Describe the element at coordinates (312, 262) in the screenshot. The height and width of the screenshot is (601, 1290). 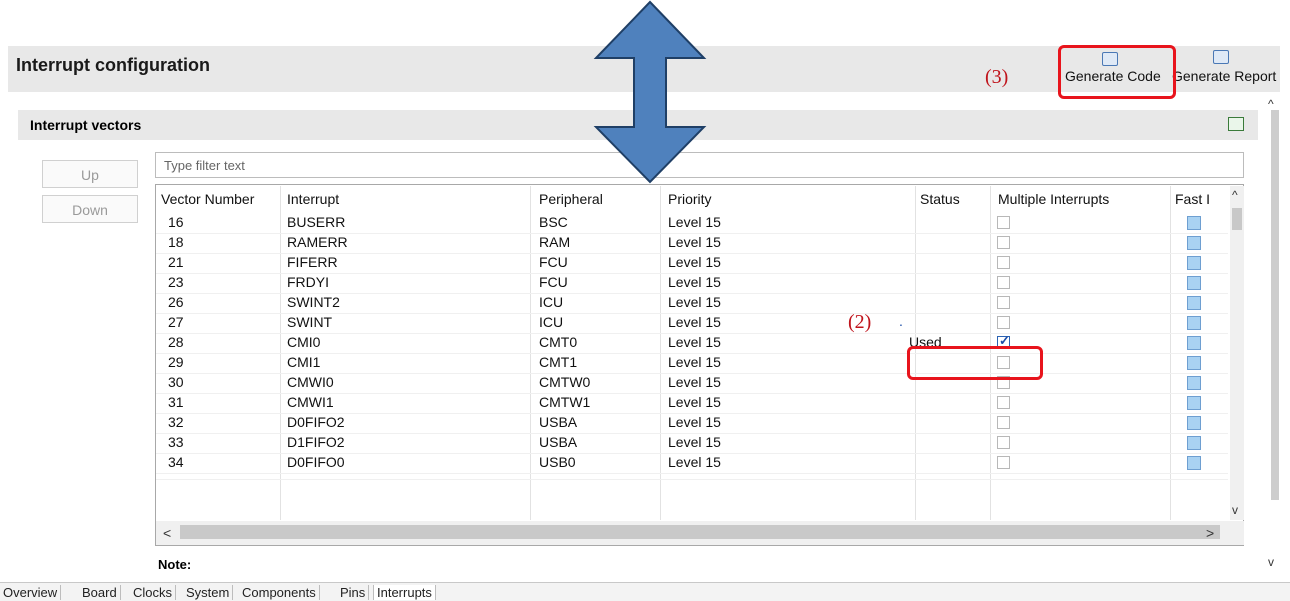
I see `cell-interrupt: FIFERR` at that location.